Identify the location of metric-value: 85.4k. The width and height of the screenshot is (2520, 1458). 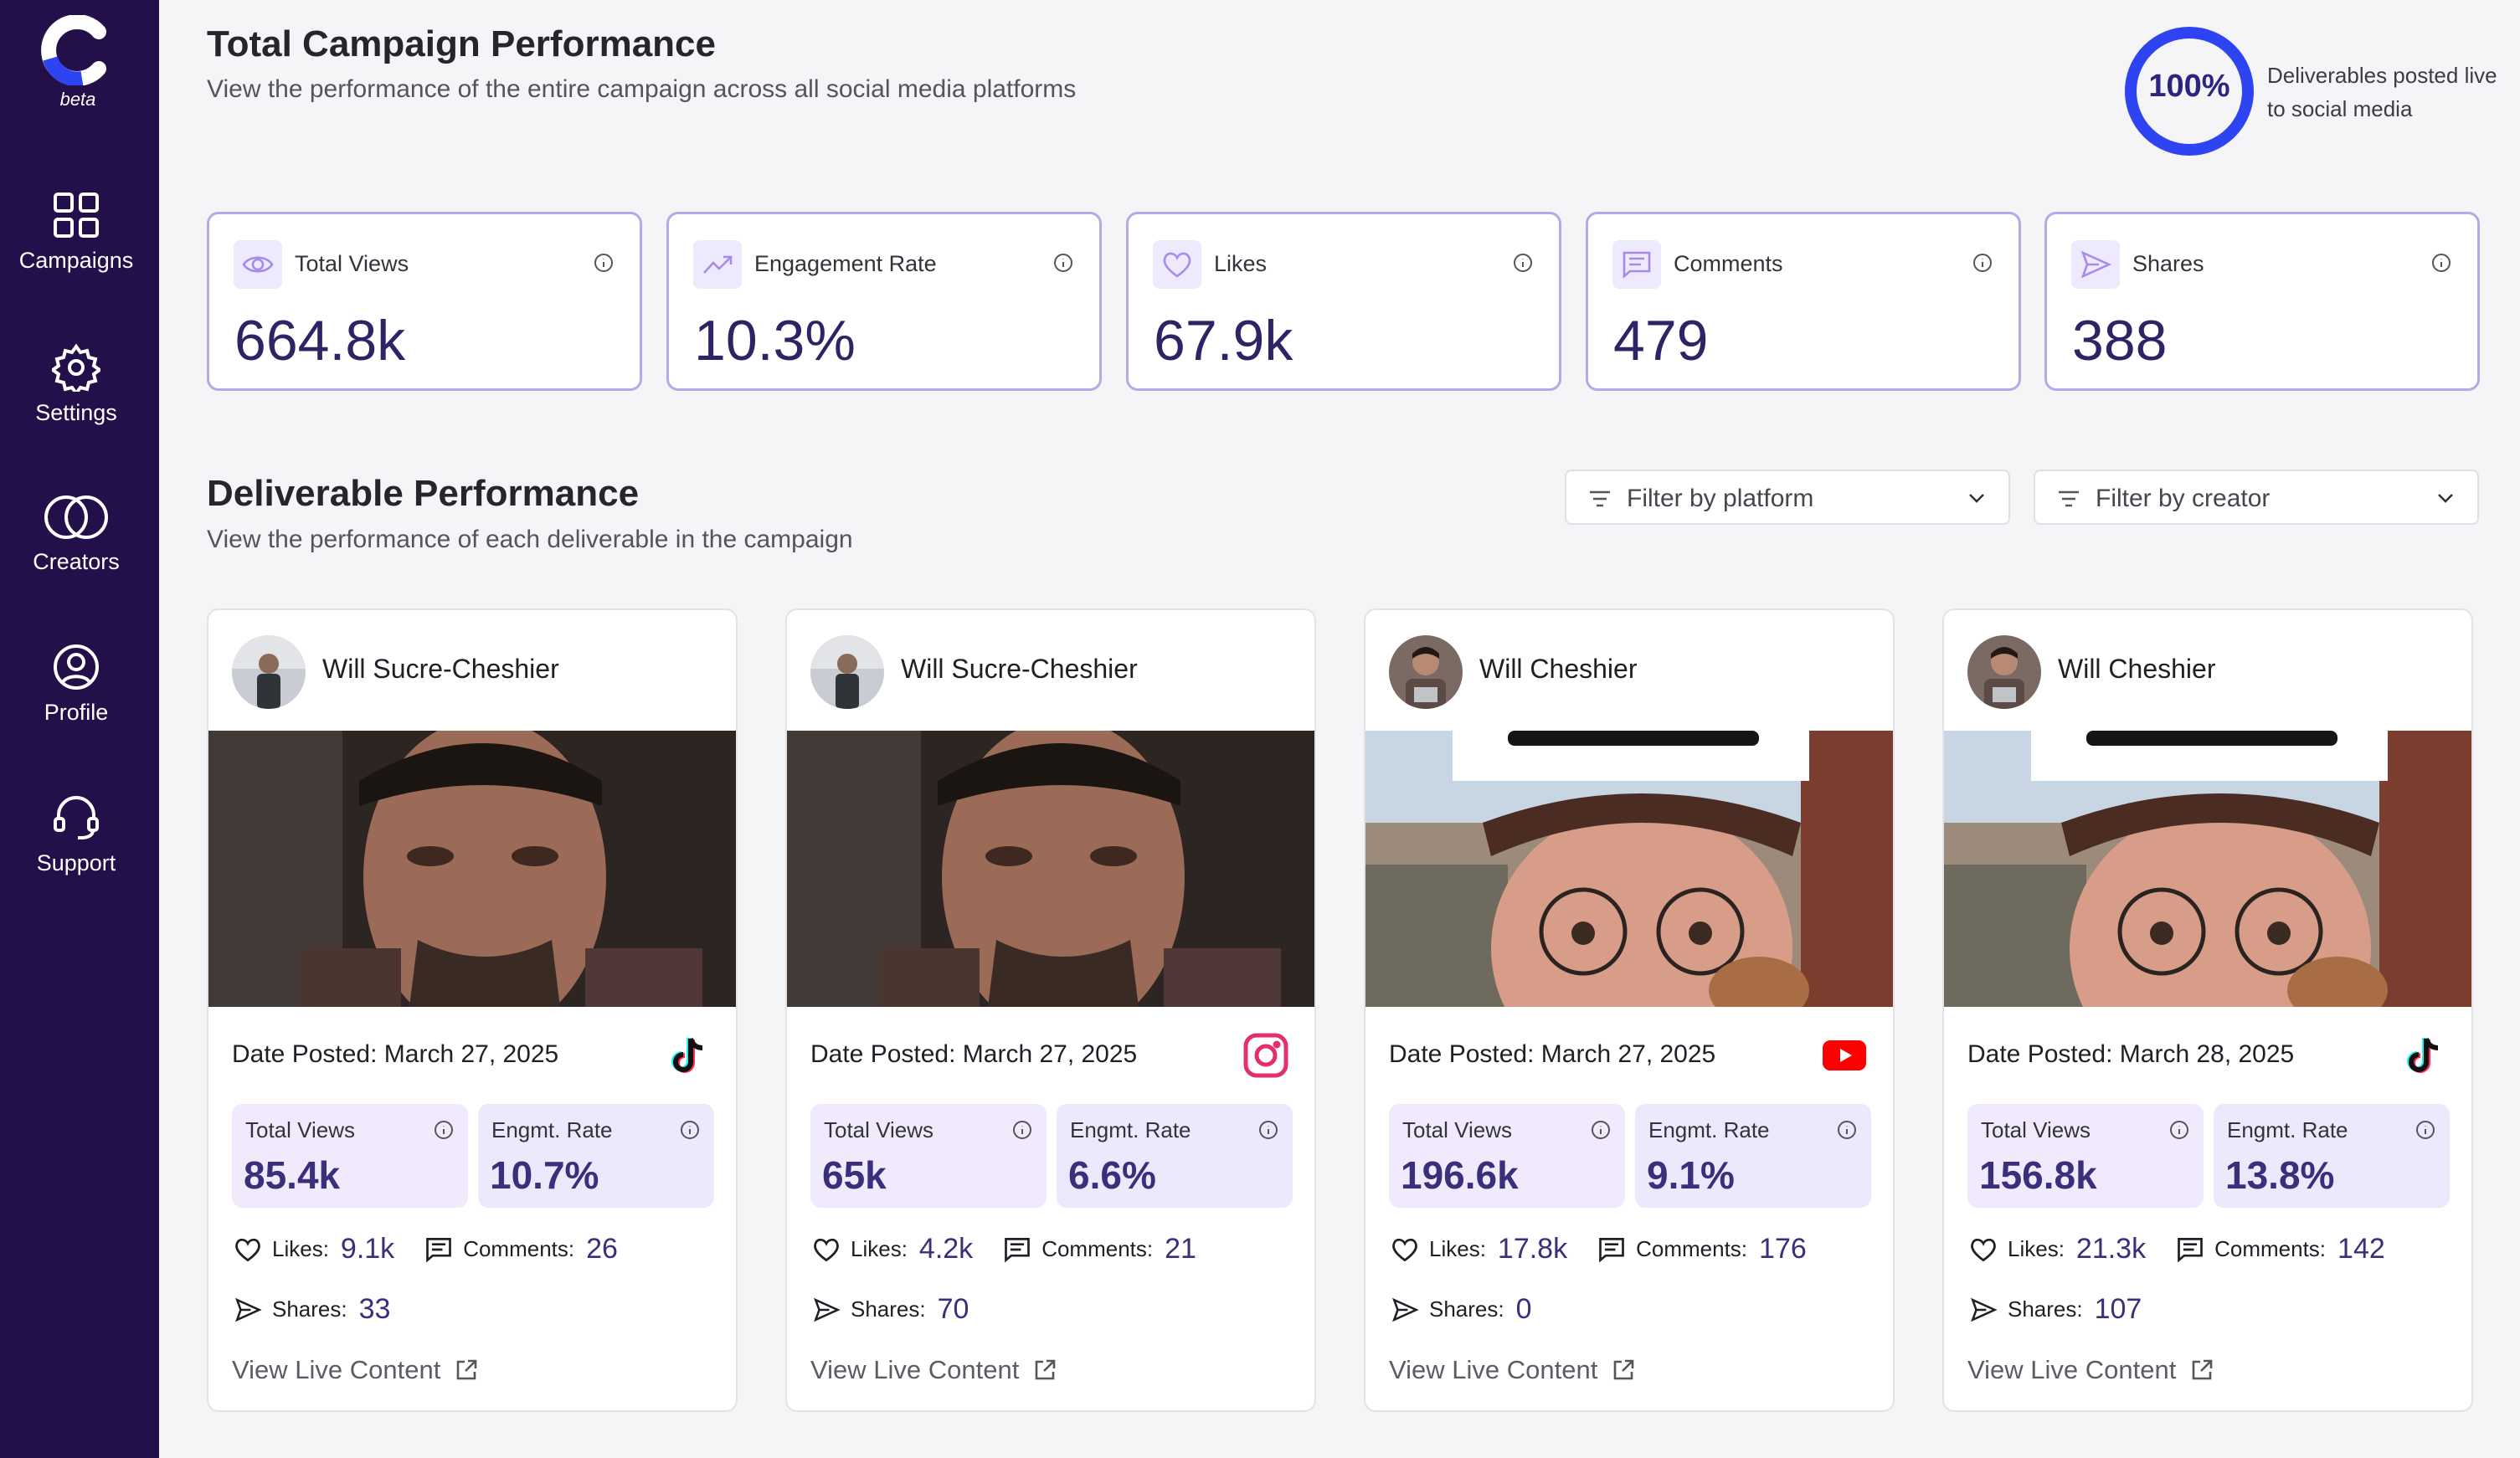
(292, 1175).